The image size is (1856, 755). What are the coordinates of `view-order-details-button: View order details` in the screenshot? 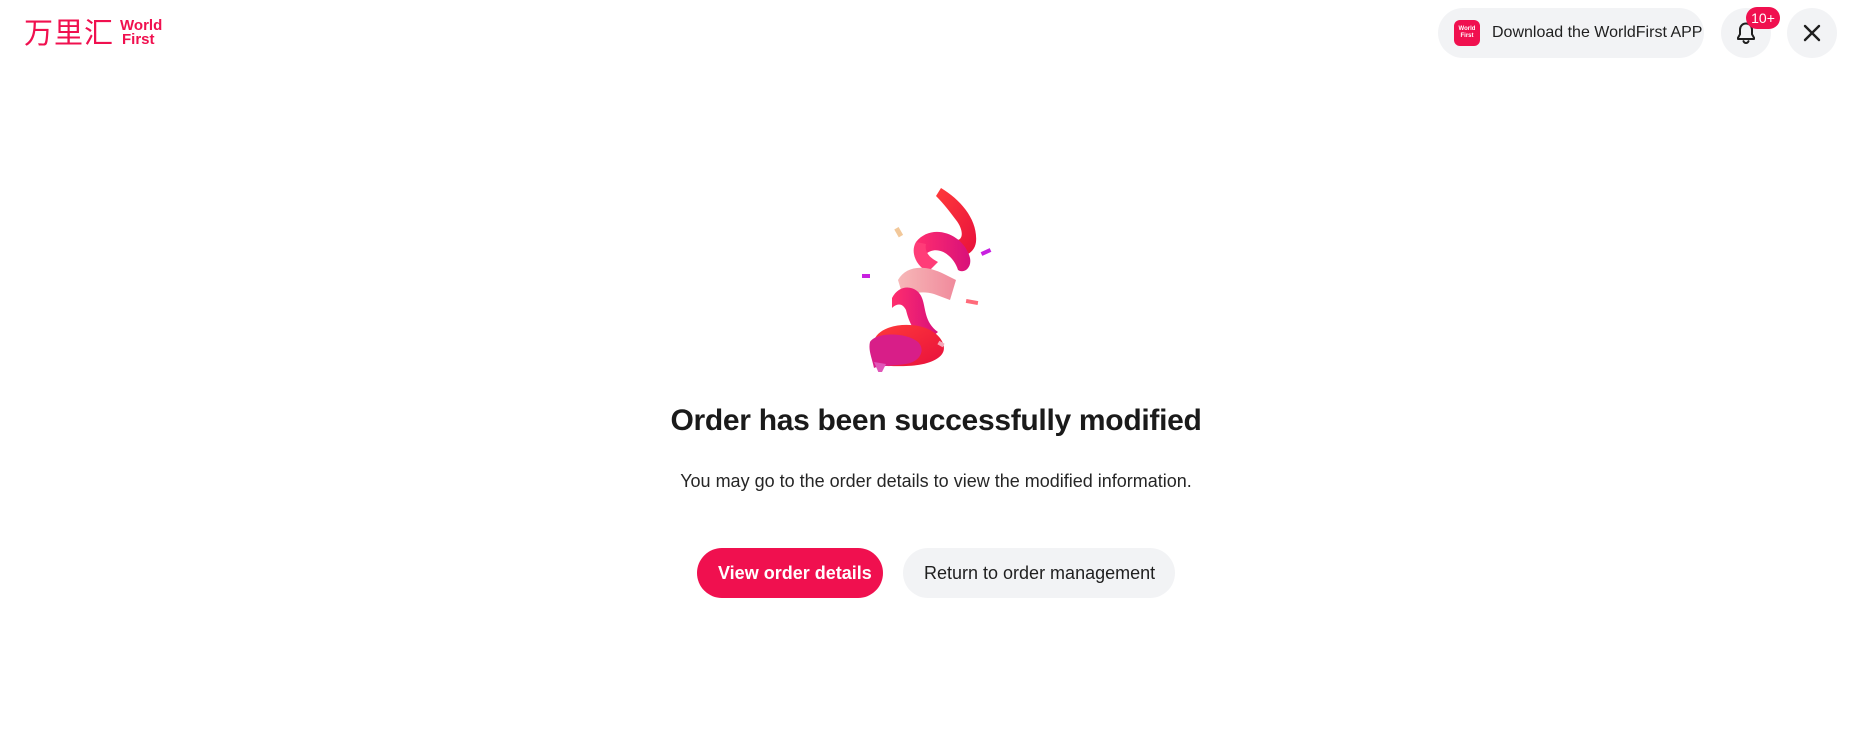 It's located at (790, 573).